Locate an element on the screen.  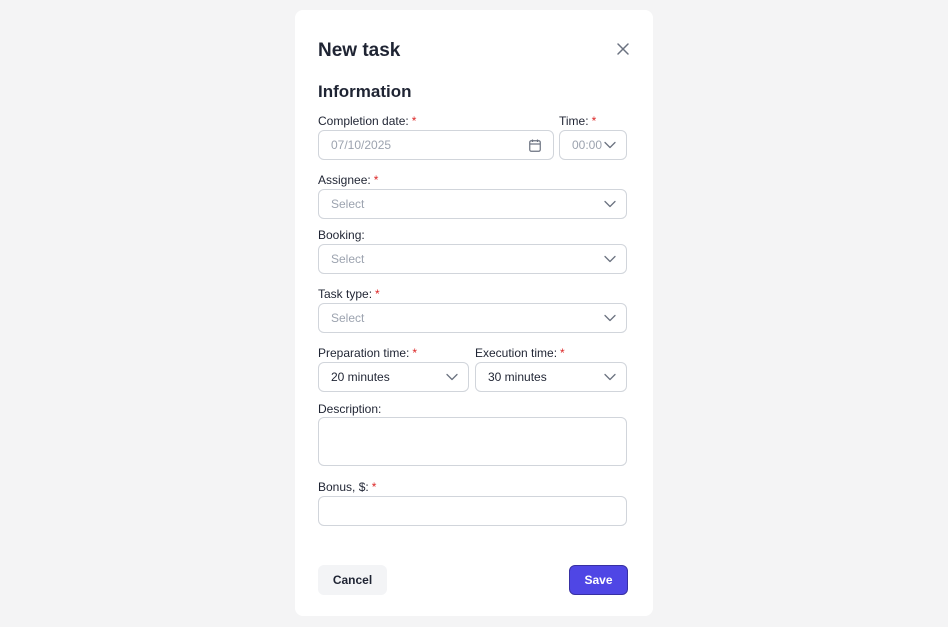
execution-time-label: Execution time: * is located at coordinates (520, 353).